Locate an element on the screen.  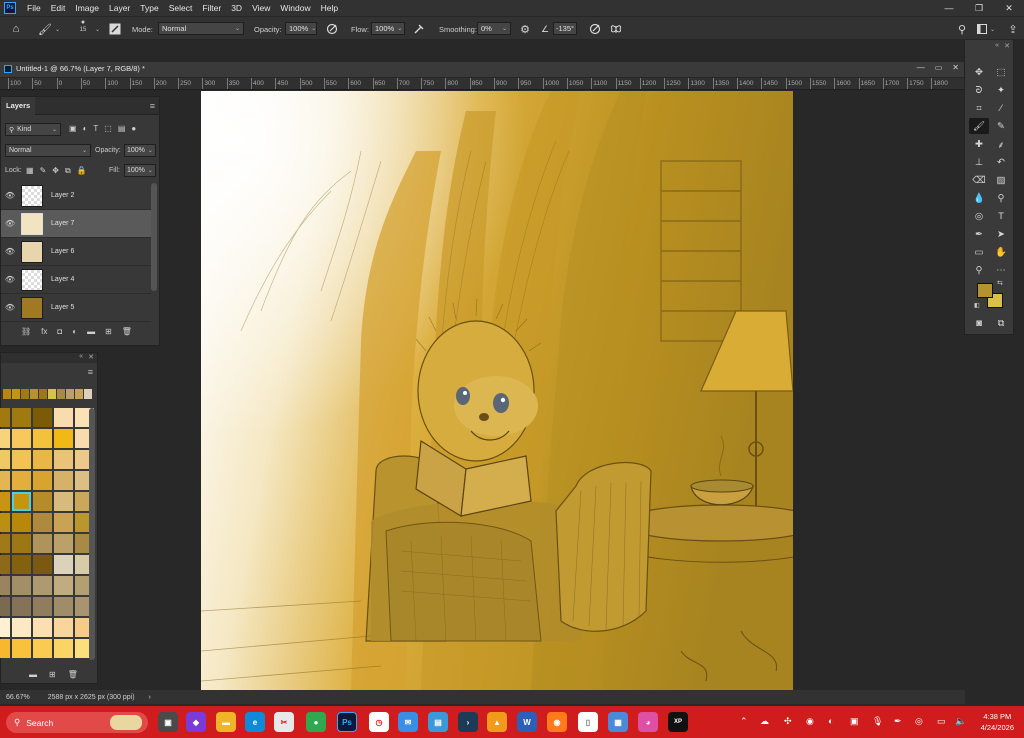
doc-restore-icon: ▭ is located at coordinates (939, 67).